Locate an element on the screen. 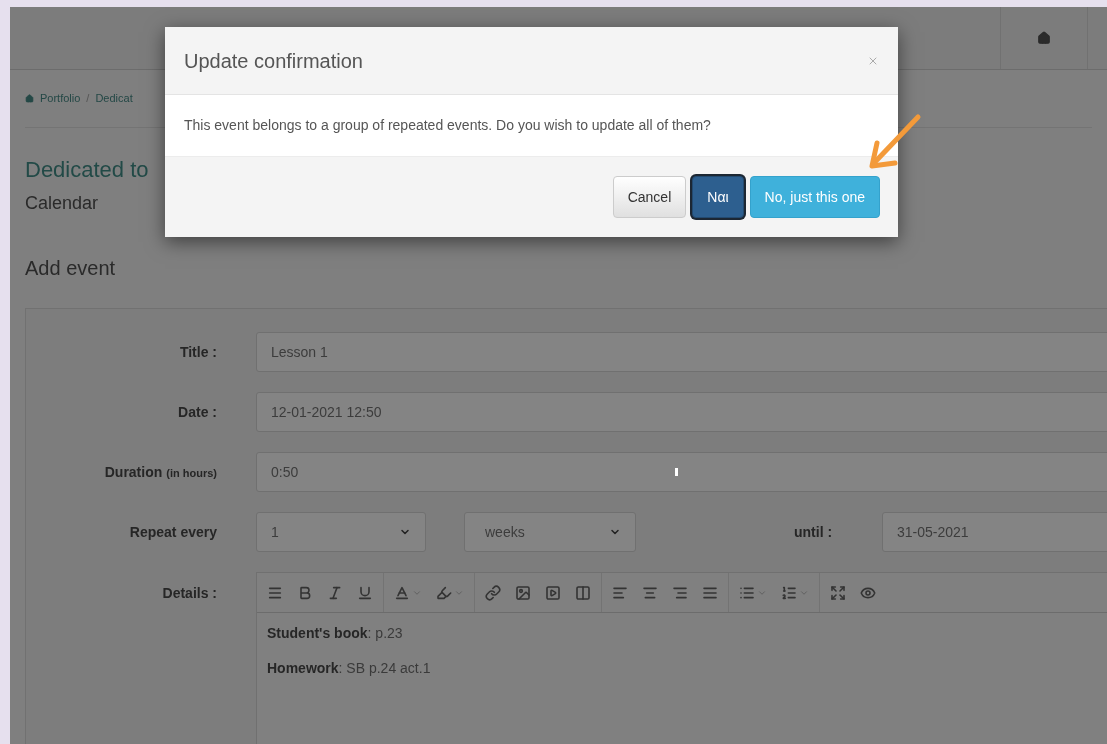  columns-icon is located at coordinates (583, 592).